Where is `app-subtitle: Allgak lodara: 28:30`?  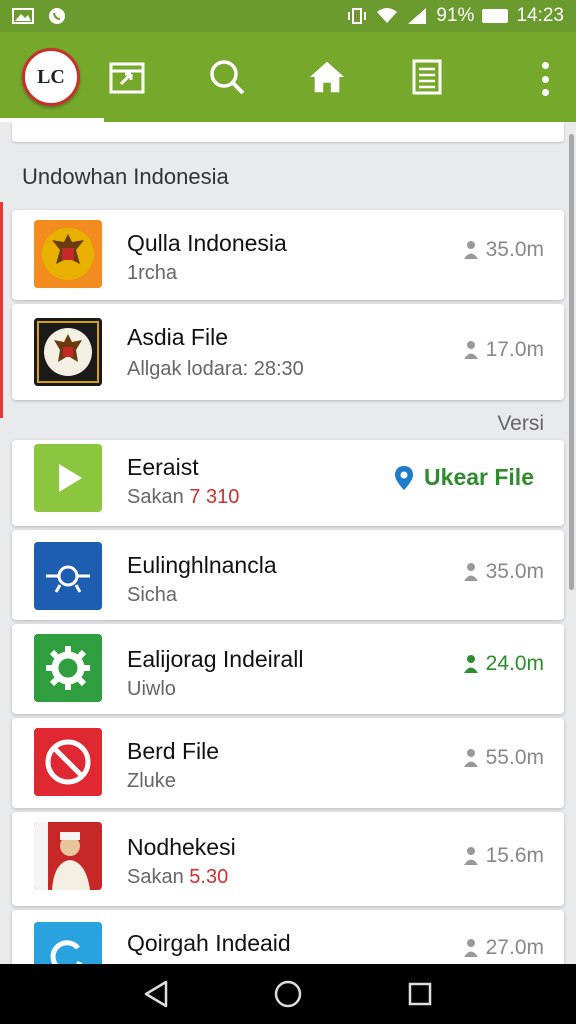 app-subtitle: Allgak lodara: 28:30 is located at coordinates (215, 369).